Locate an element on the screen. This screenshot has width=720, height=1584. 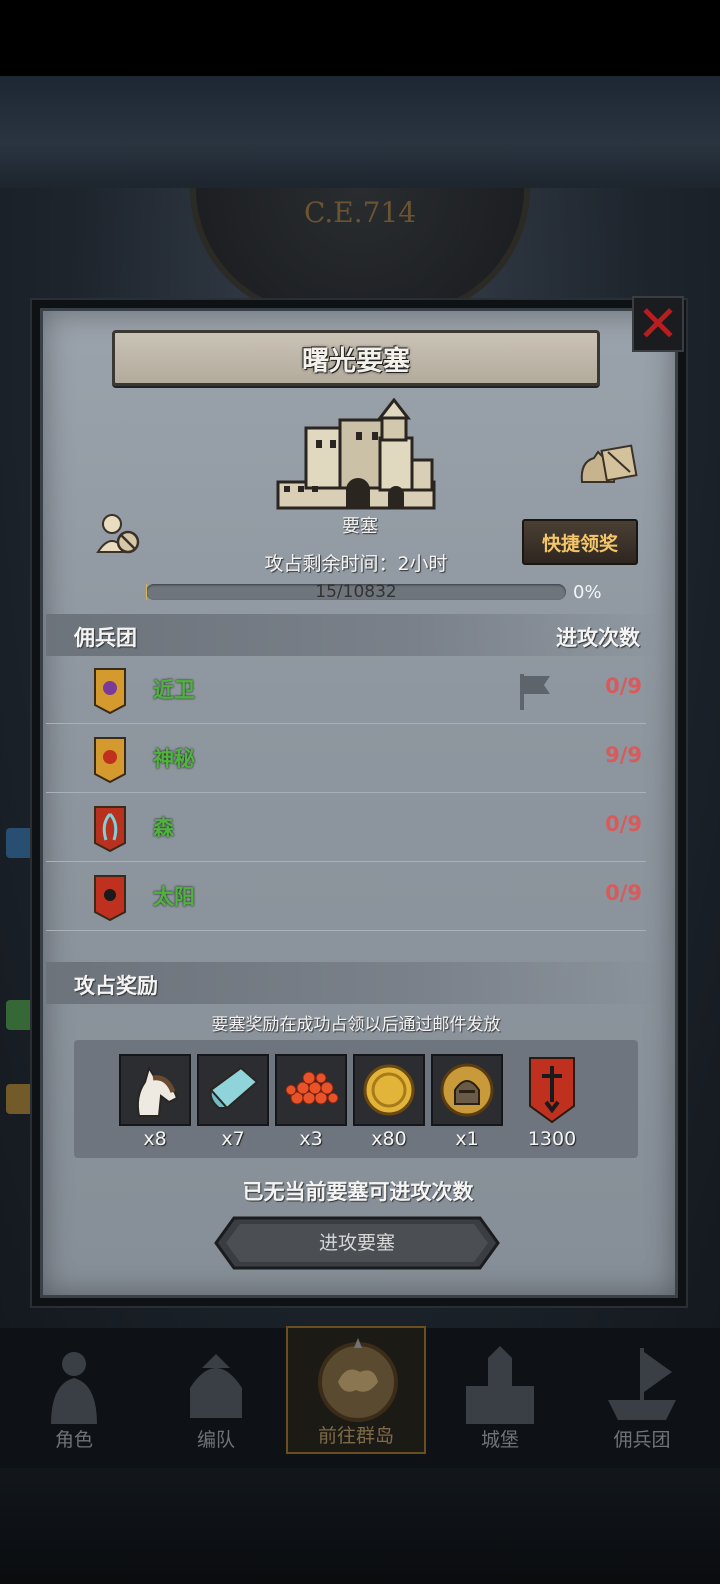
cloth-icon is located at coordinates (234, 1088).